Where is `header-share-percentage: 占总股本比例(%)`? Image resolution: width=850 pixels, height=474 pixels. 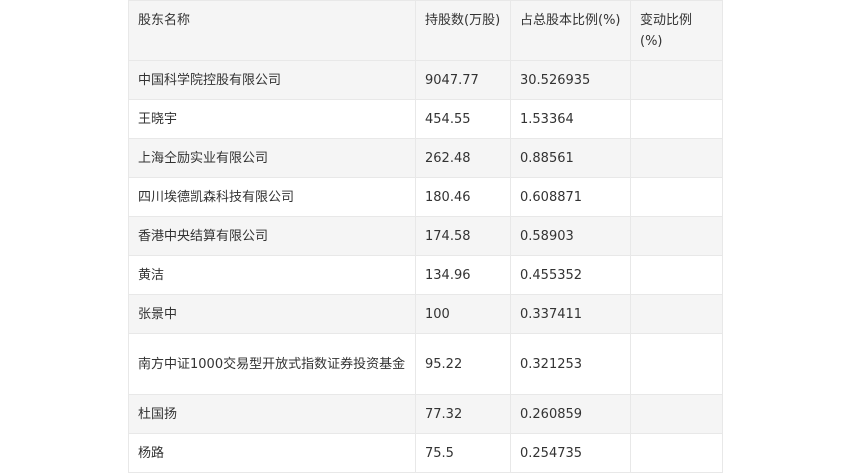
header-share-percentage: 占总股本比例(%) is located at coordinates (570, 30).